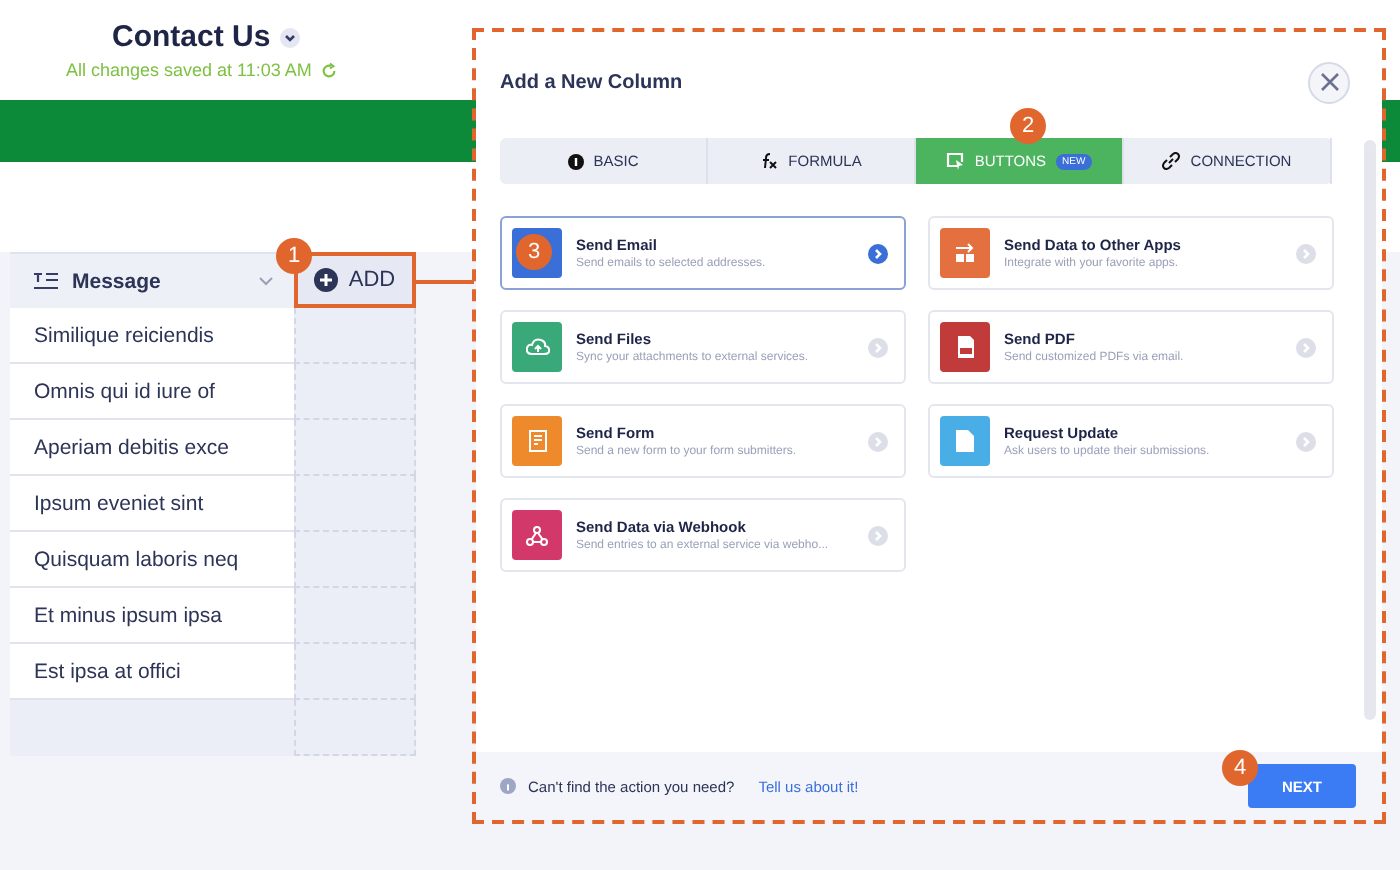 The image size is (1400, 870). What do you see at coordinates (537, 441) in the screenshot?
I see `form-icon` at bounding box center [537, 441].